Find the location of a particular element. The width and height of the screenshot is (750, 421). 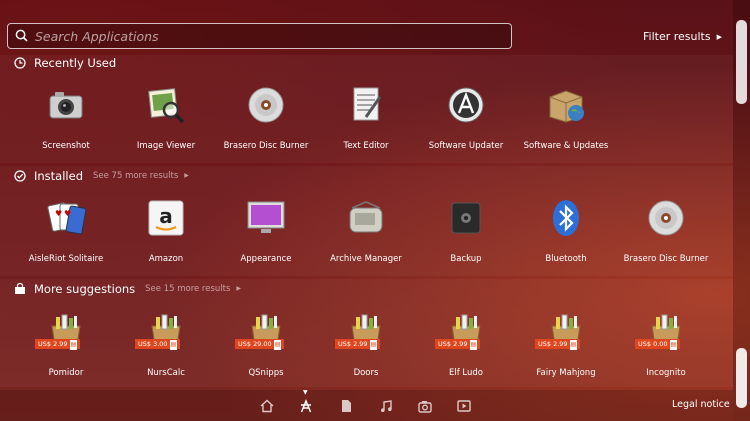

app-label: Elf Ludo is located at coordinates (466, 373).